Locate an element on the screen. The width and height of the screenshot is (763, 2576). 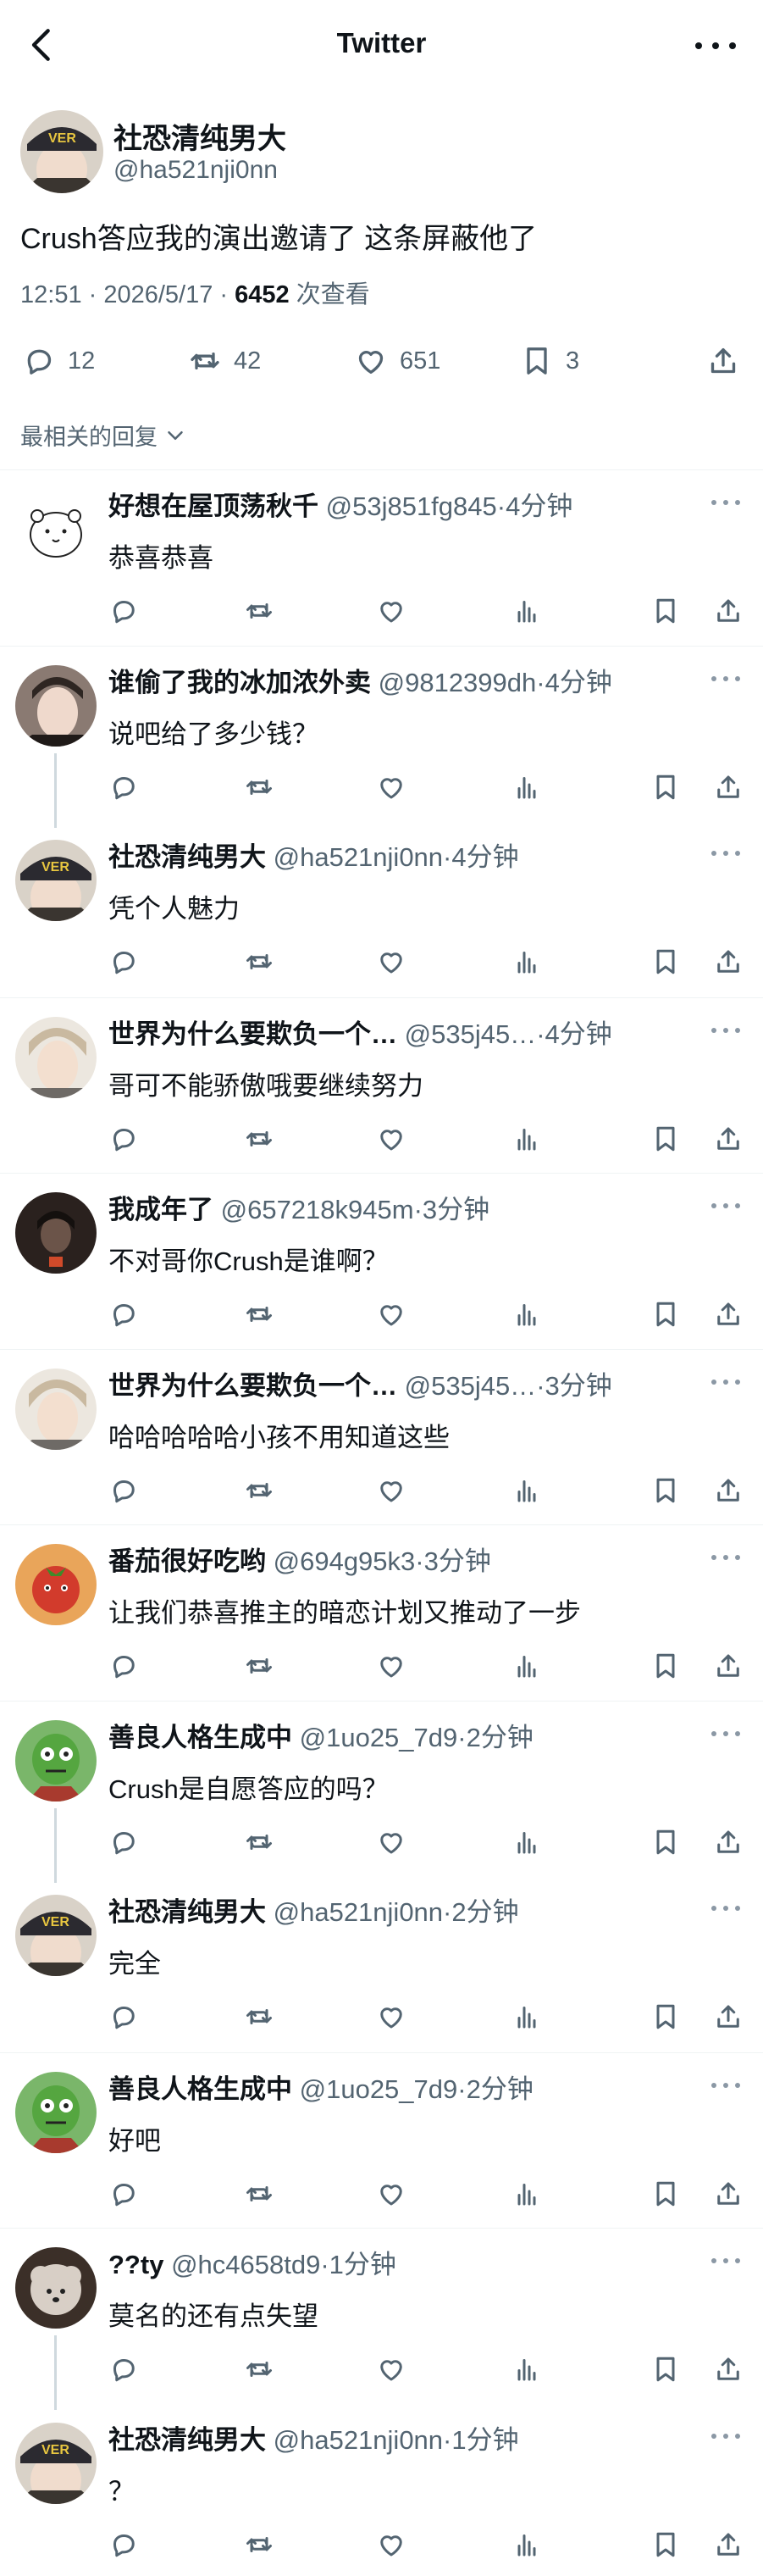
reply-item: 善良人格生成中 @1uo25_7d9·2分钟 好吧 is located at coordinates (381, 2140).